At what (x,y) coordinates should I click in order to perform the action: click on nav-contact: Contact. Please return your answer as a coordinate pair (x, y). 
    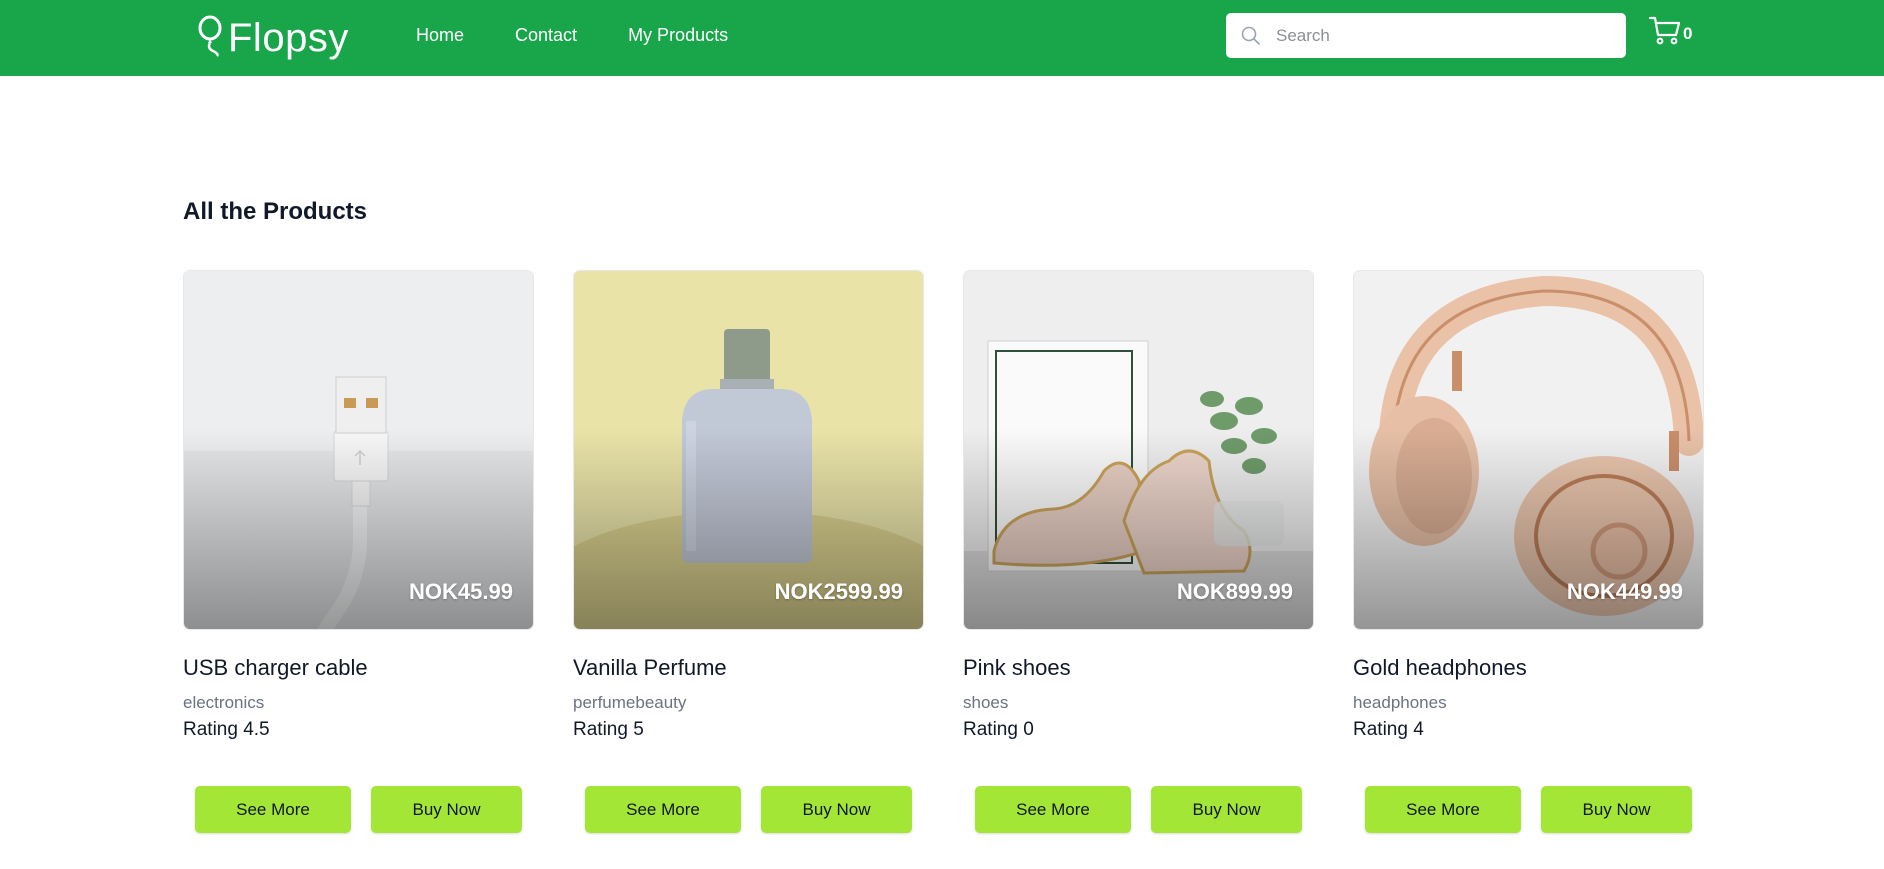
    Looking at the image, I should click on (546, 35).